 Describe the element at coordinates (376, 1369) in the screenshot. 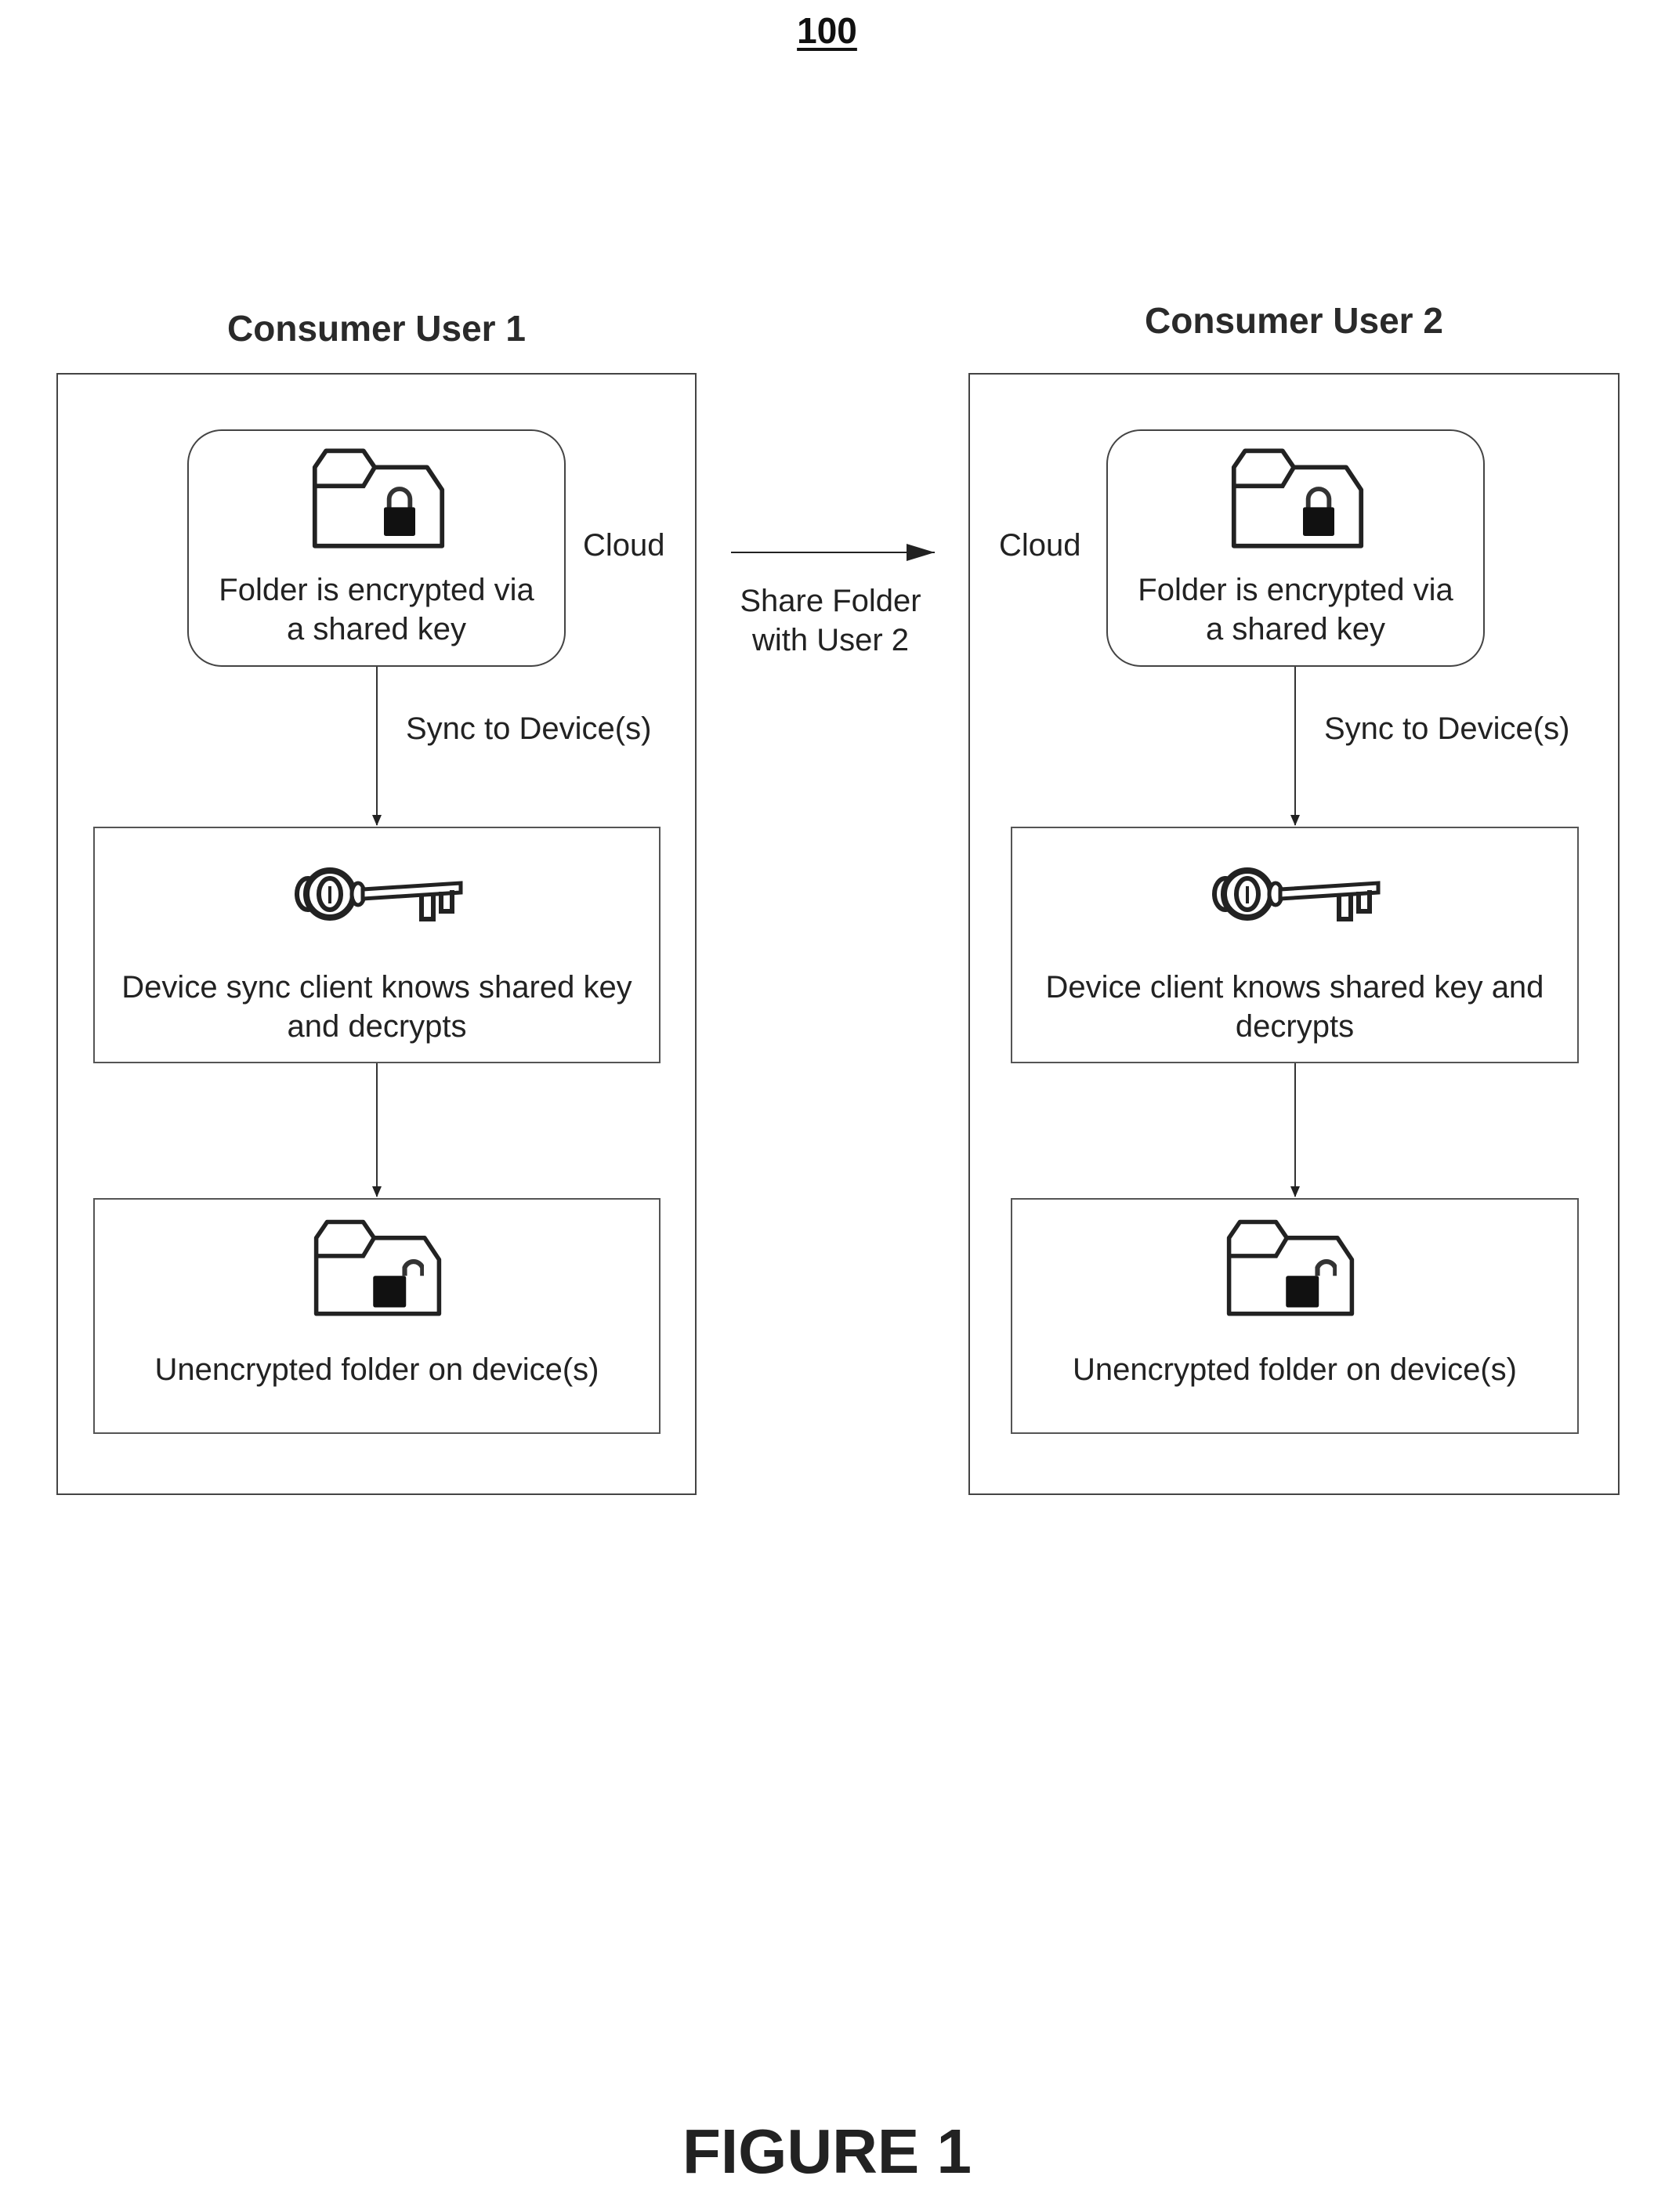

I see `user1-unencrypted-text: Unencrypted folder on device(s)` at that location.